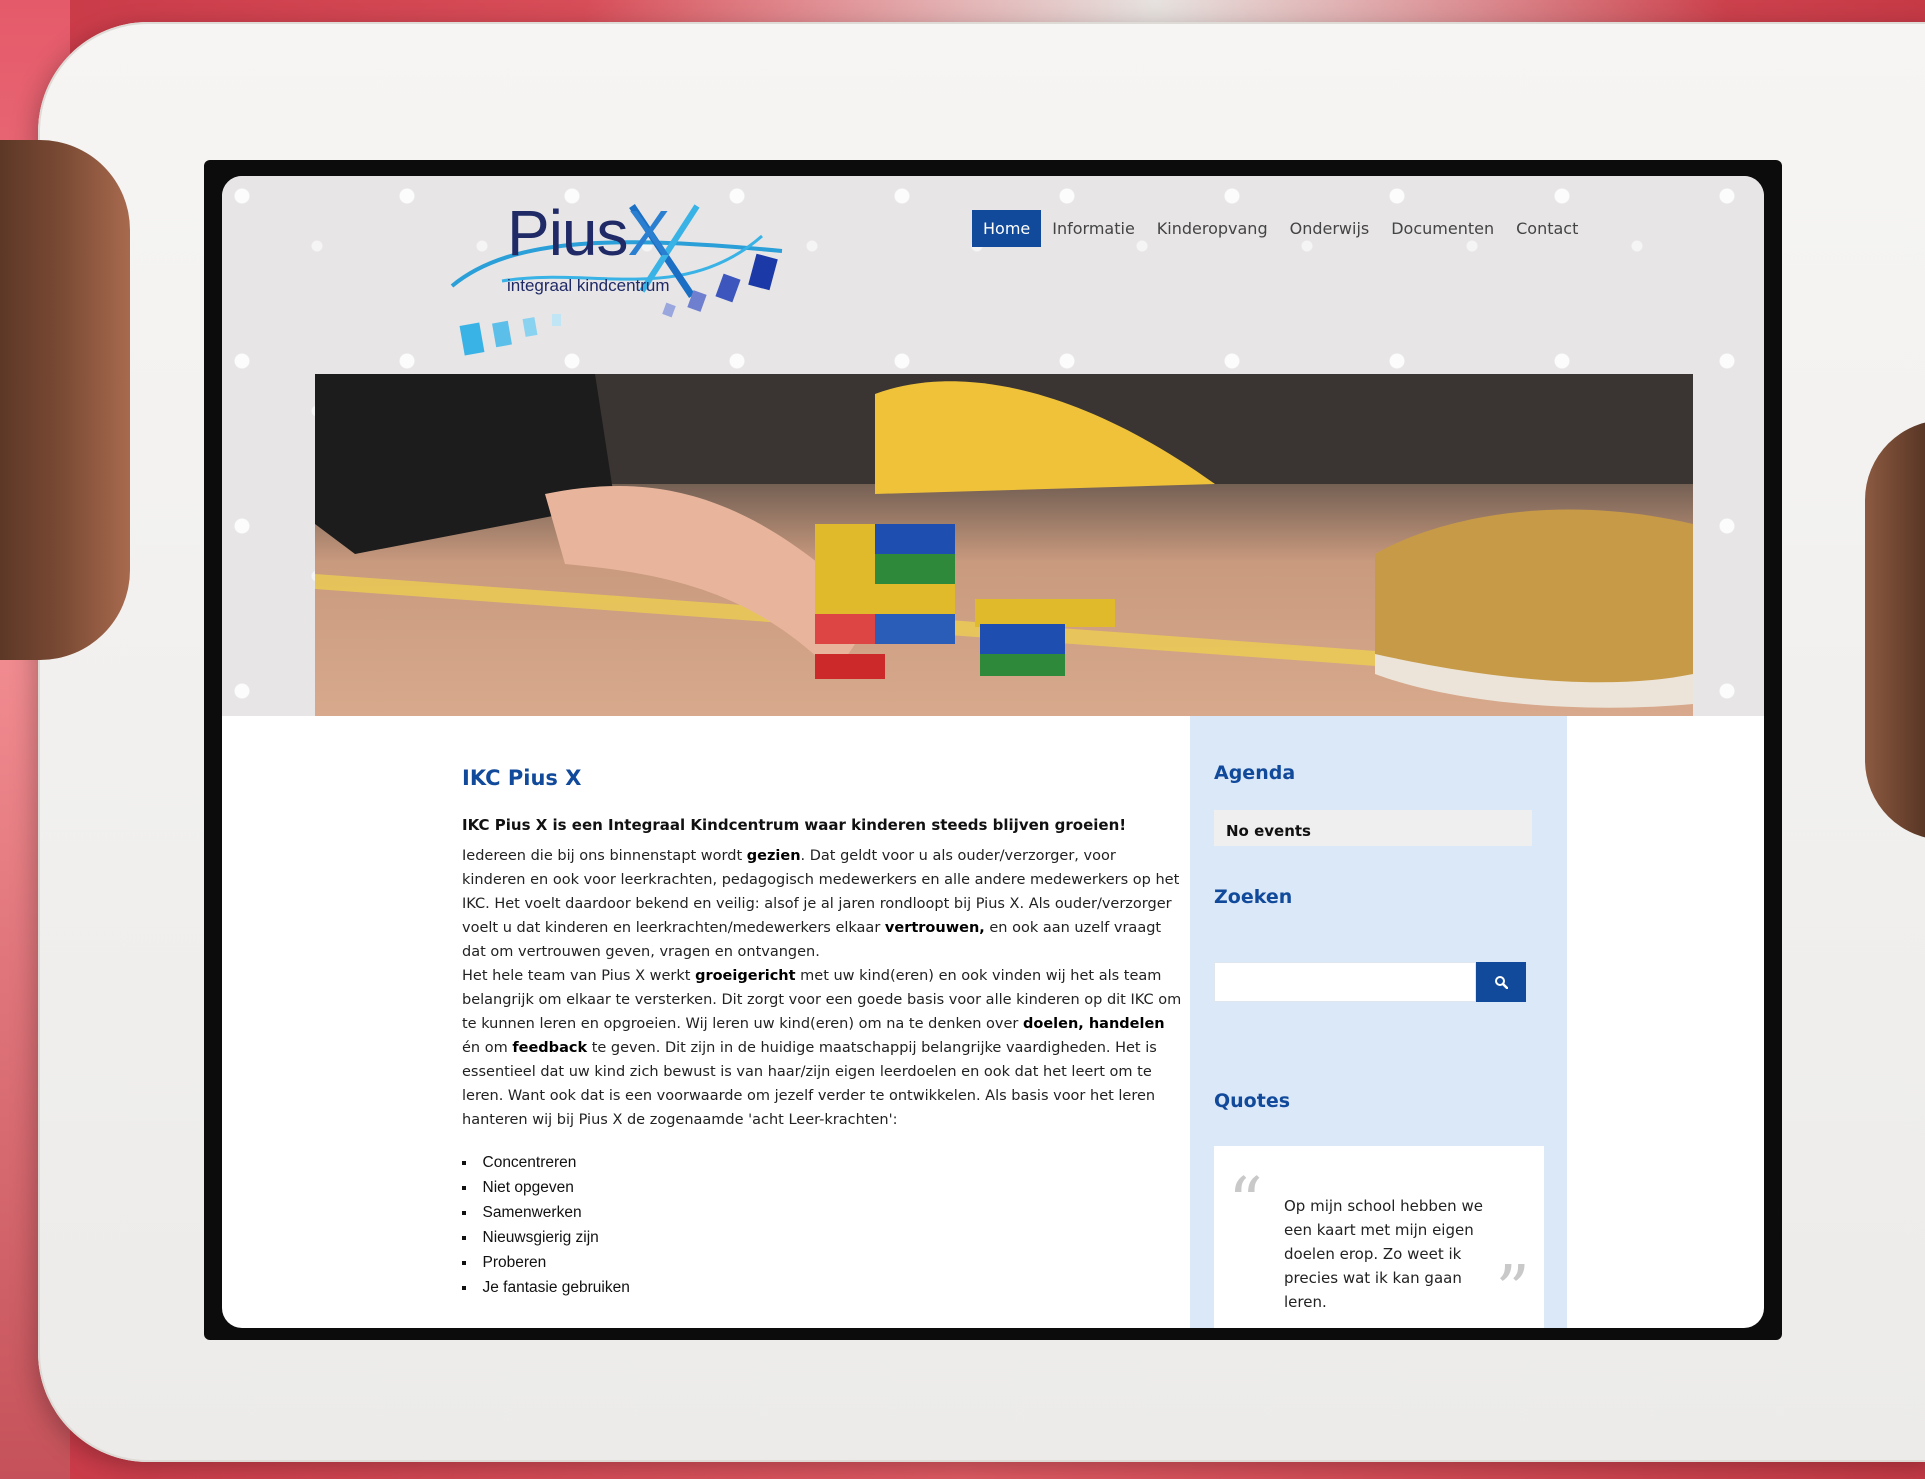 The image size is (1925, 1479). What do you see at coordinates (1373, 828) in the screenshot?
I see `agenda-events: No events` at bounding box center [1373, 828].